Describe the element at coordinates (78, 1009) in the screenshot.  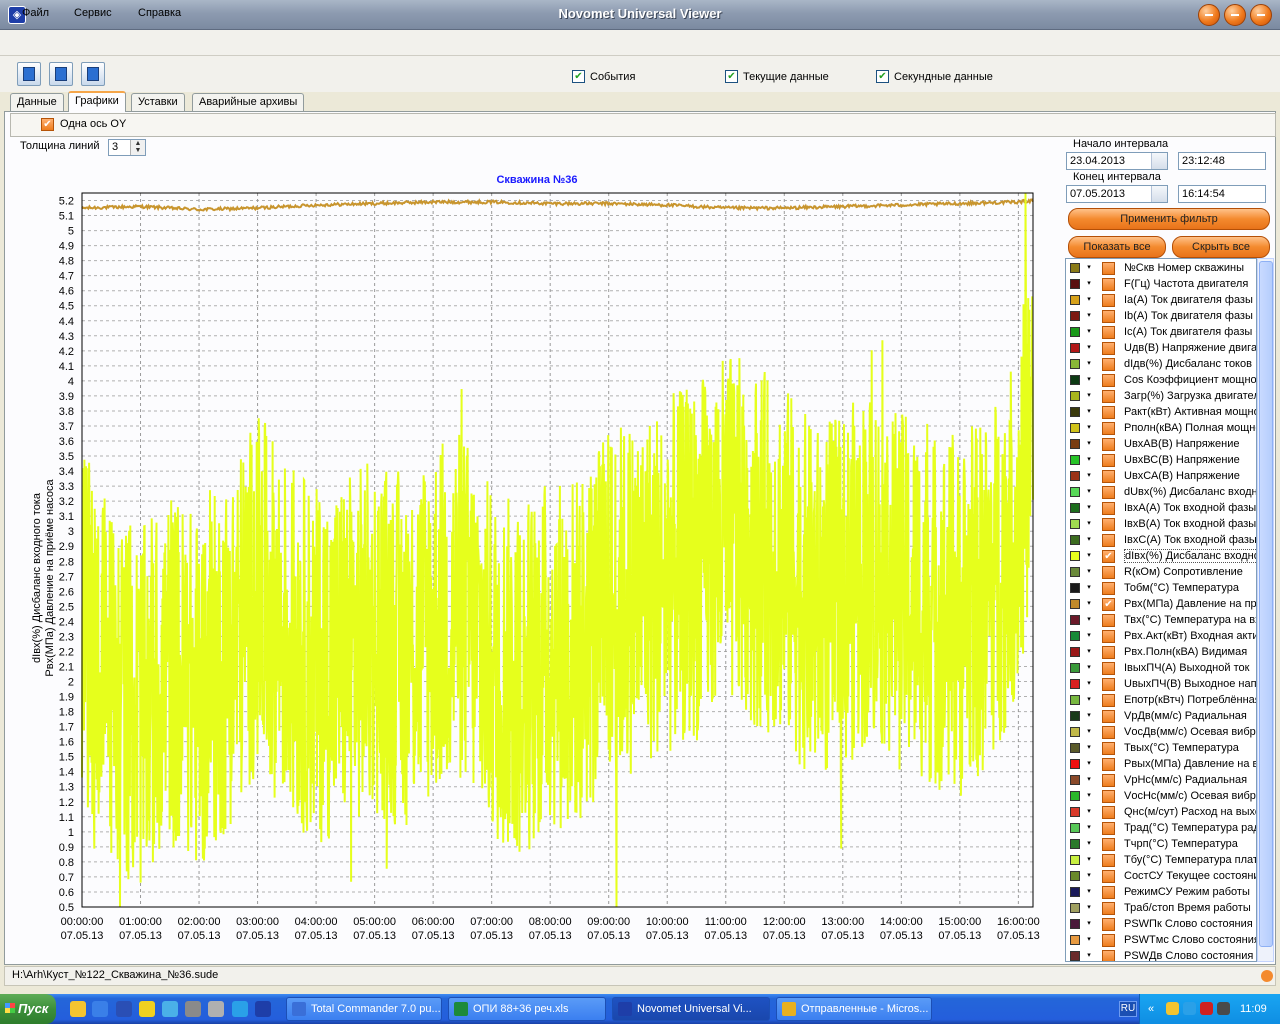
I see `quicklaunch-clock-icon` at that location.